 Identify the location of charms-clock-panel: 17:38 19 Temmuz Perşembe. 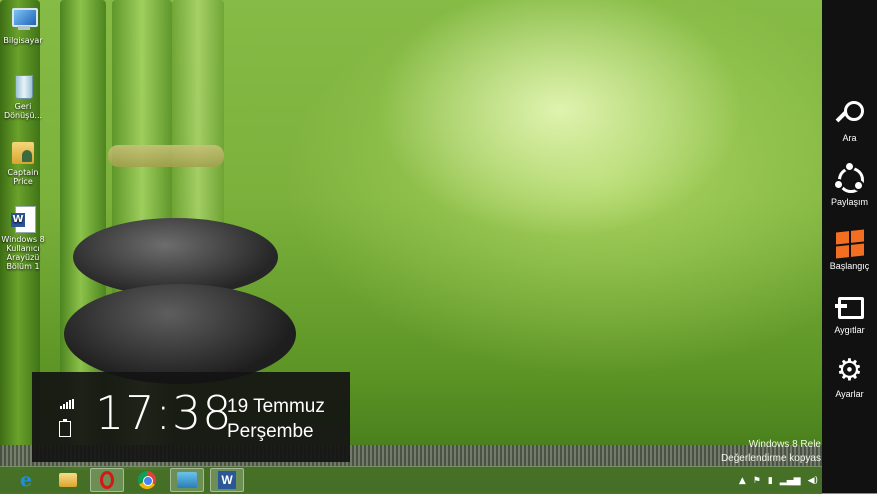
(191, 417).